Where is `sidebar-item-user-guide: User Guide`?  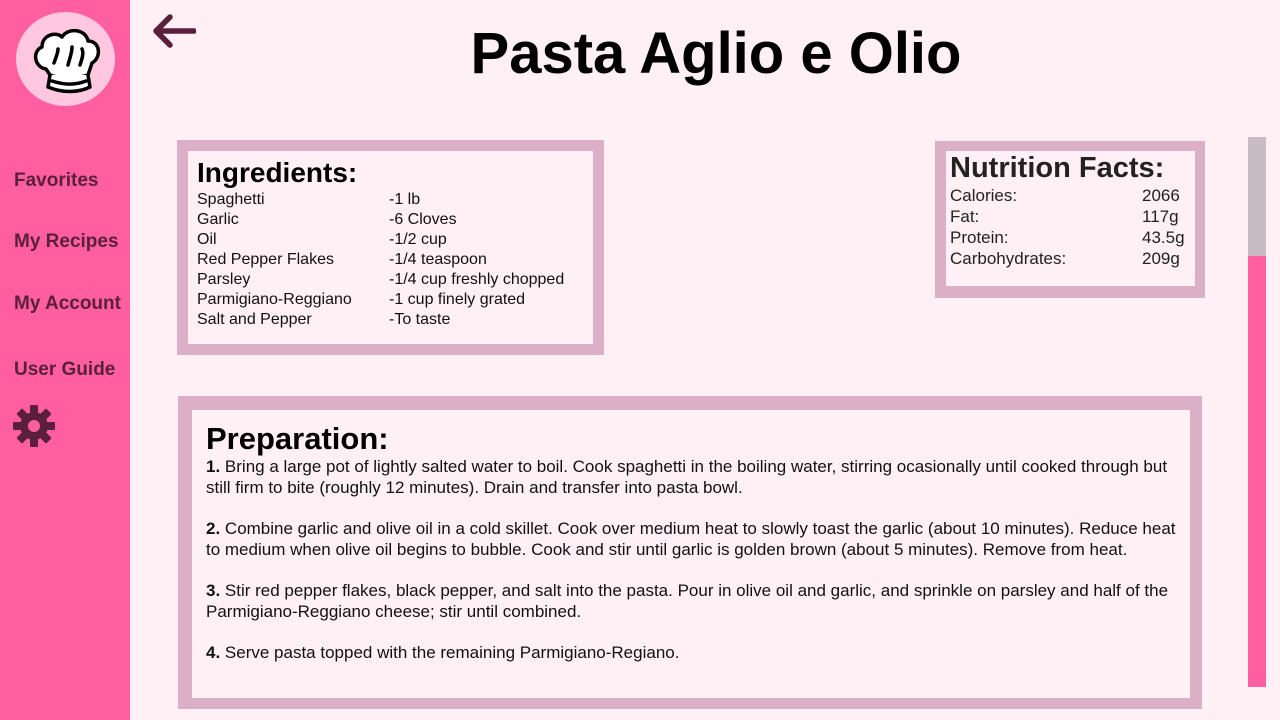 sidebar-item-user-guide: User Guide is located at coordinates (64, 370).